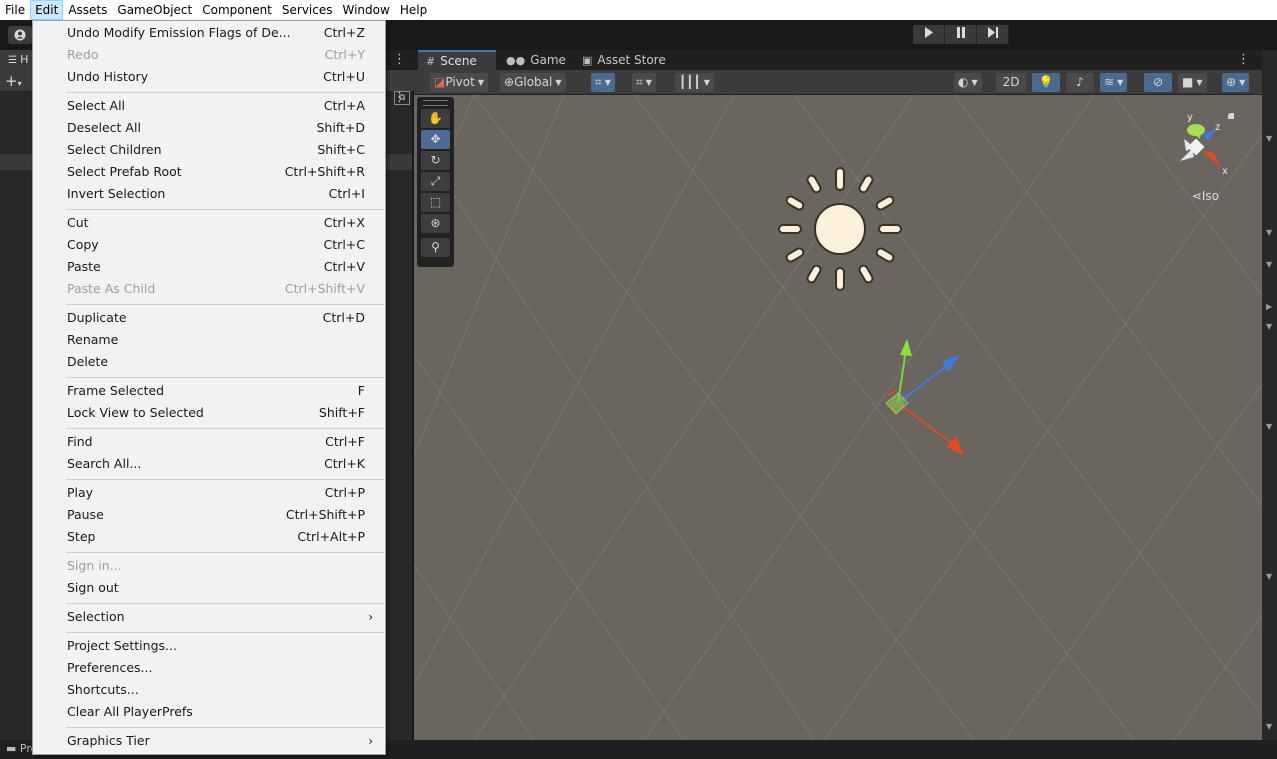 The image size is (1277, 759). What do you see at coordinates (154, 10) in the screenshot?
I see `menu-gameobject: GameObject` at bounding box center [154, 10].